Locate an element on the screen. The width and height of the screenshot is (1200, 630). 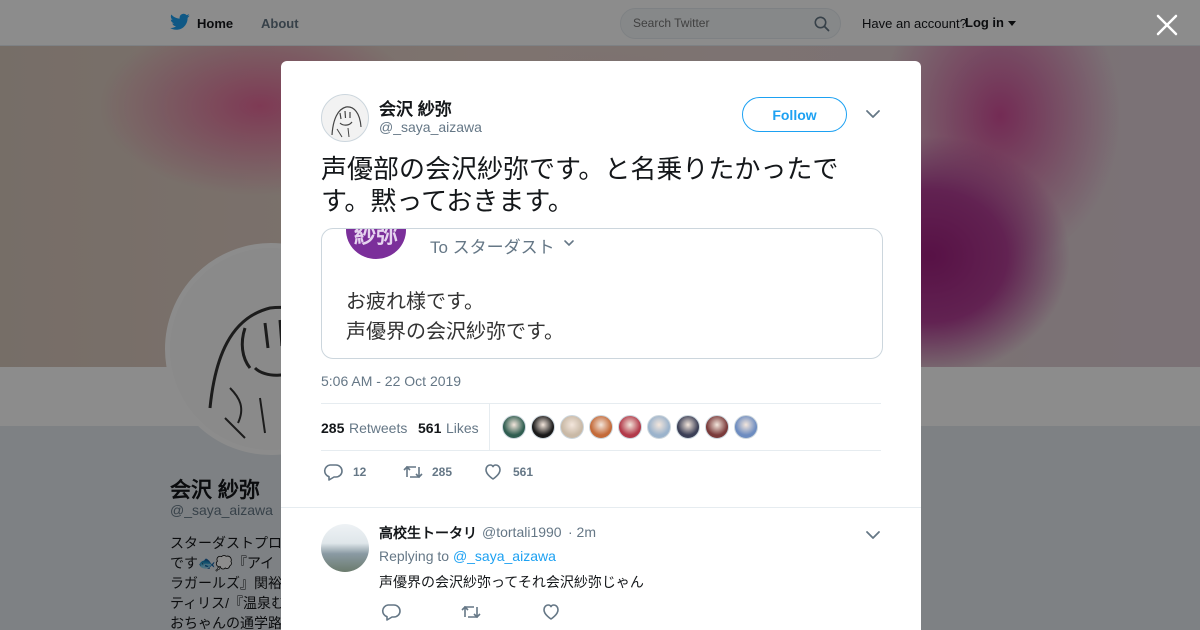
stats-divider is located at coordinates (489, 427).